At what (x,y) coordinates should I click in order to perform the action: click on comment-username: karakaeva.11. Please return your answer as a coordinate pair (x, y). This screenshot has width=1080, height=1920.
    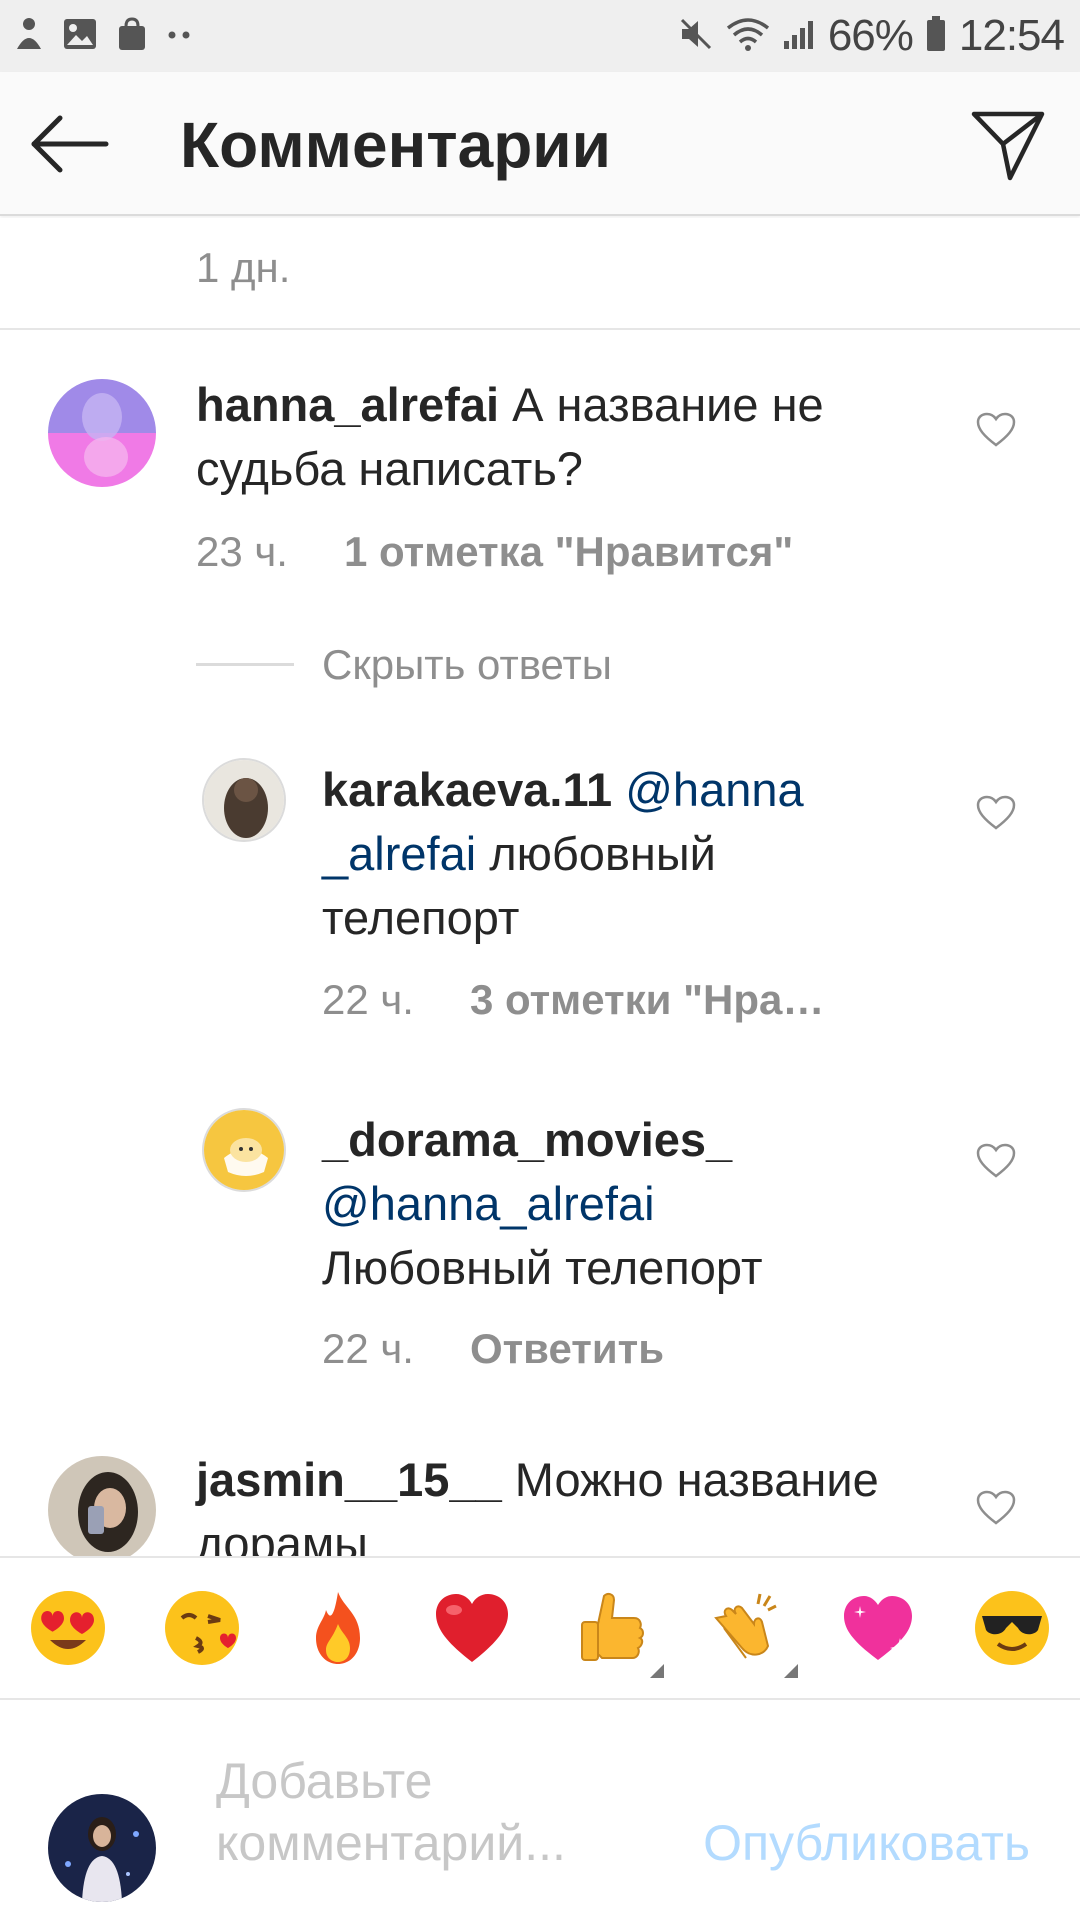
    Looking at the image, I should click on (467, 789).